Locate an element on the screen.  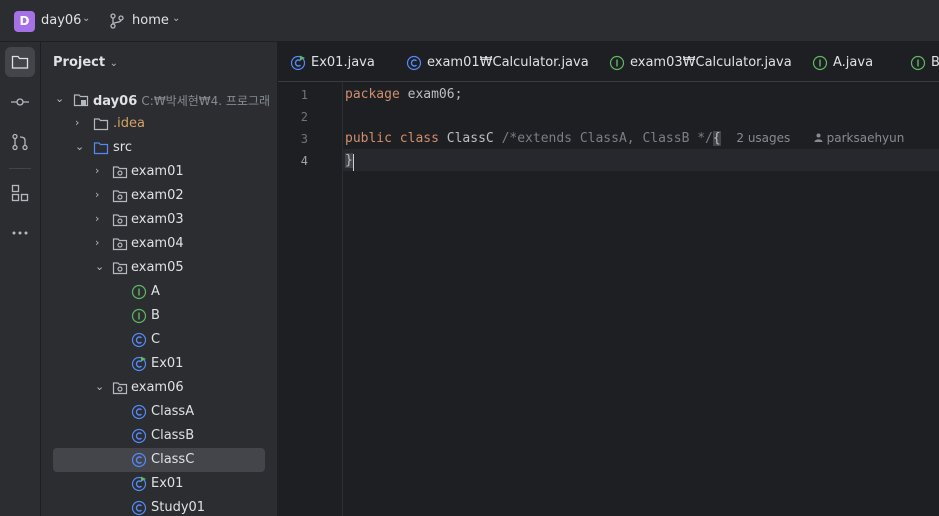
tree-item-exam06: ⌄ exam06 is located at coordinates (159, 388).